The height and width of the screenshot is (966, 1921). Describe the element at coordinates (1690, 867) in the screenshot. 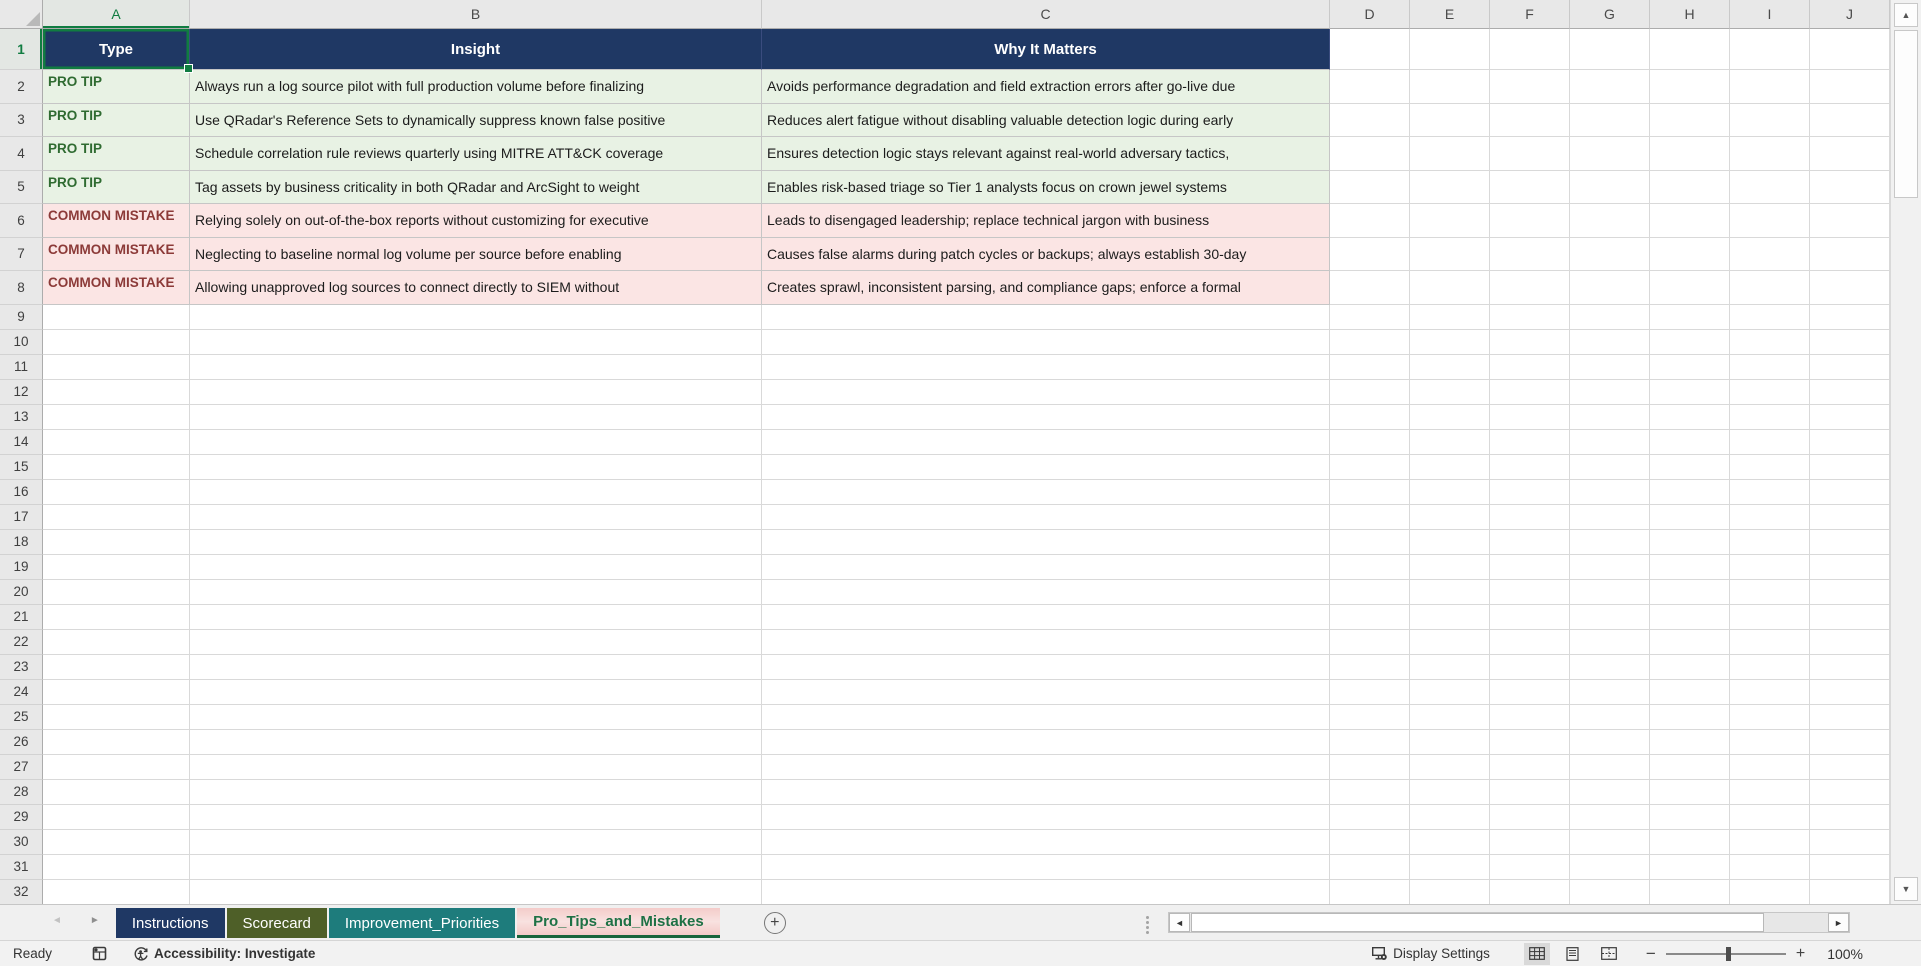

I see `cell-H31` at that location.